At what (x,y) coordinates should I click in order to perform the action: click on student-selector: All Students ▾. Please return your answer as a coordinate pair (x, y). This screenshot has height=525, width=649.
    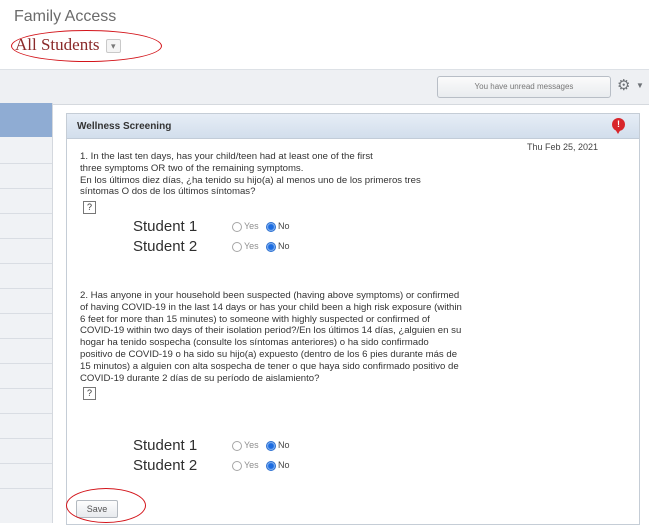
    Looking at the image, I should click on (68, 45).